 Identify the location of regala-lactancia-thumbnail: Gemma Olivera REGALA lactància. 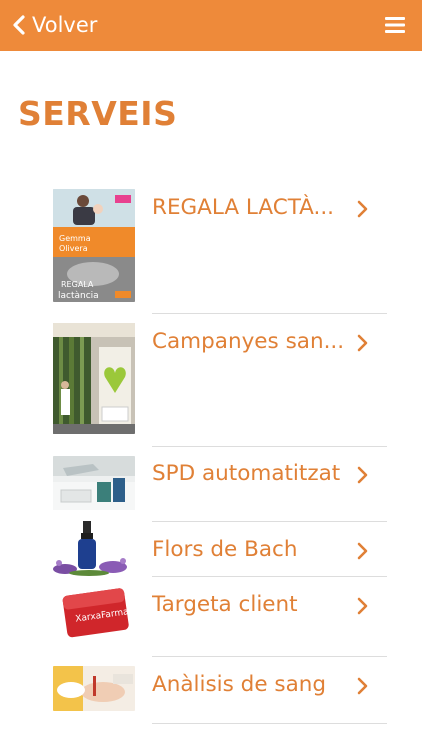
(94, 245).